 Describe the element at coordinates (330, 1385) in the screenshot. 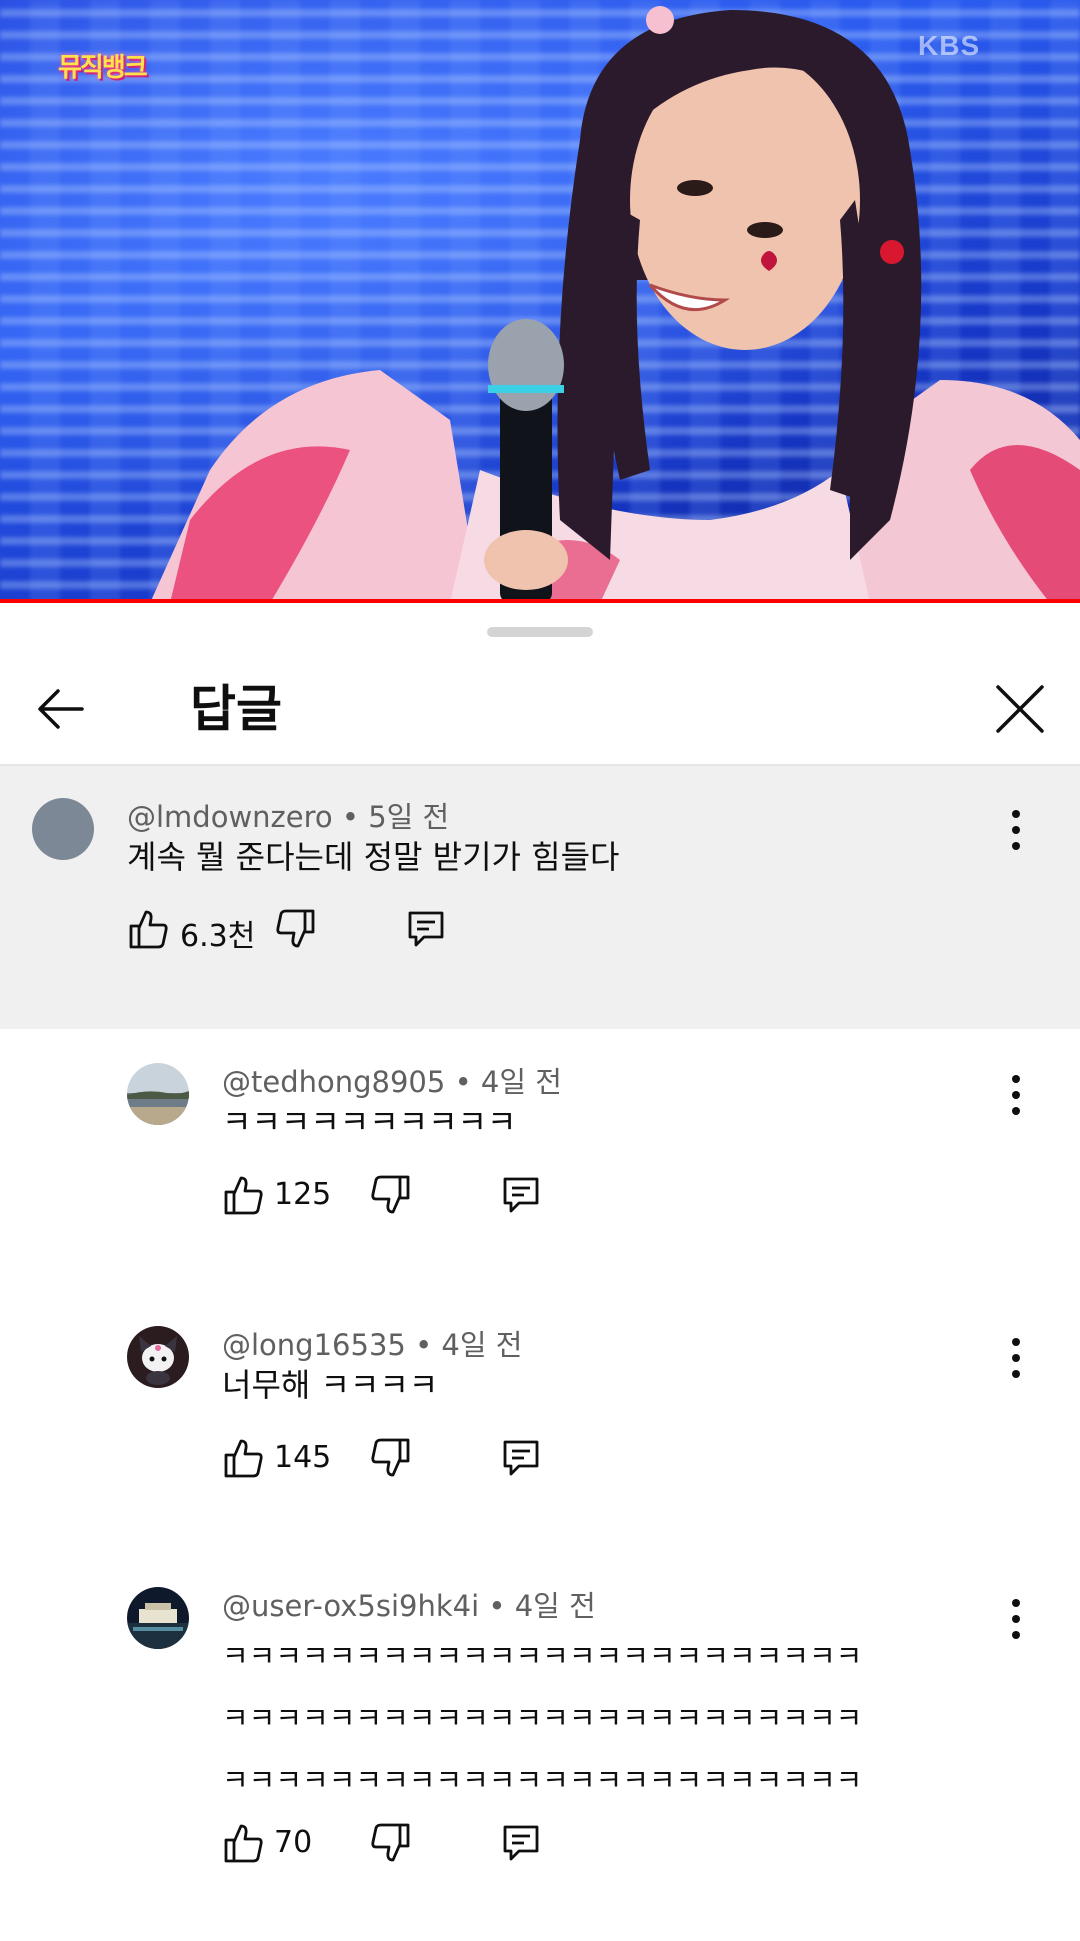

I see `comment-text: 너무해 ㅋㅋㅋㅋ` at that location.